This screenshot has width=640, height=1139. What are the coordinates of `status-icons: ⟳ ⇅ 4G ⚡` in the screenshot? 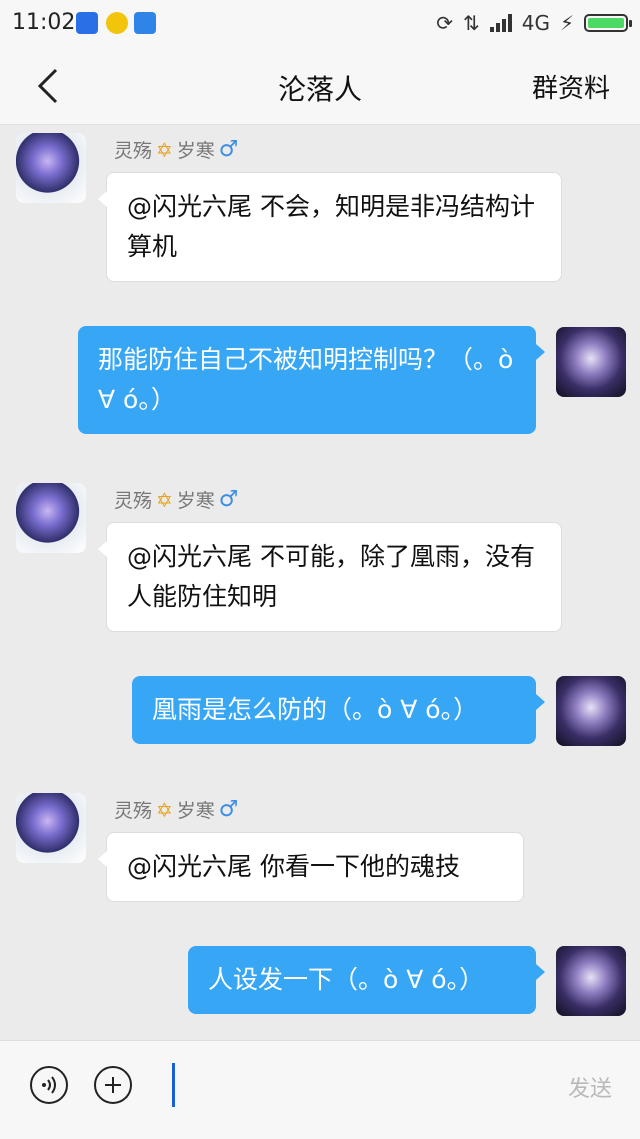 It's located at (534, 23).